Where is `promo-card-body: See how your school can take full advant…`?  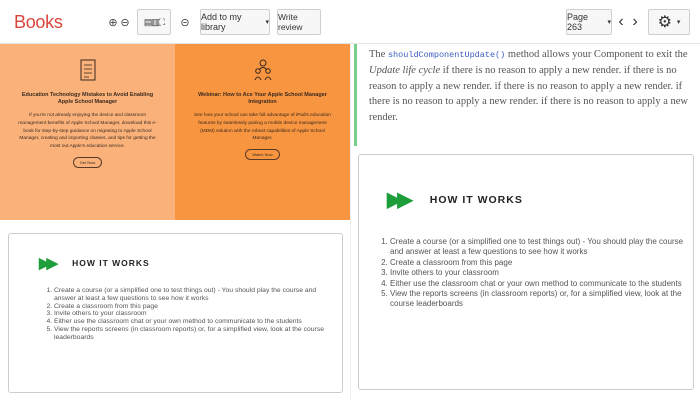
promo-card-body: See how your school can take full advant… is located at coordinates (262, 127).